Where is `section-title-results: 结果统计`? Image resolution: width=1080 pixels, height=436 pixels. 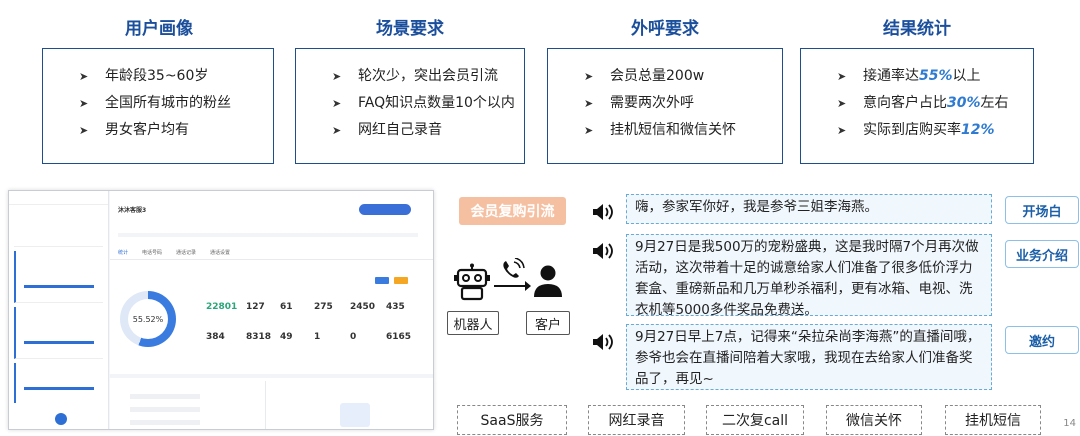
section-title-results: 结果统计 is located at coordinates (917, 29).